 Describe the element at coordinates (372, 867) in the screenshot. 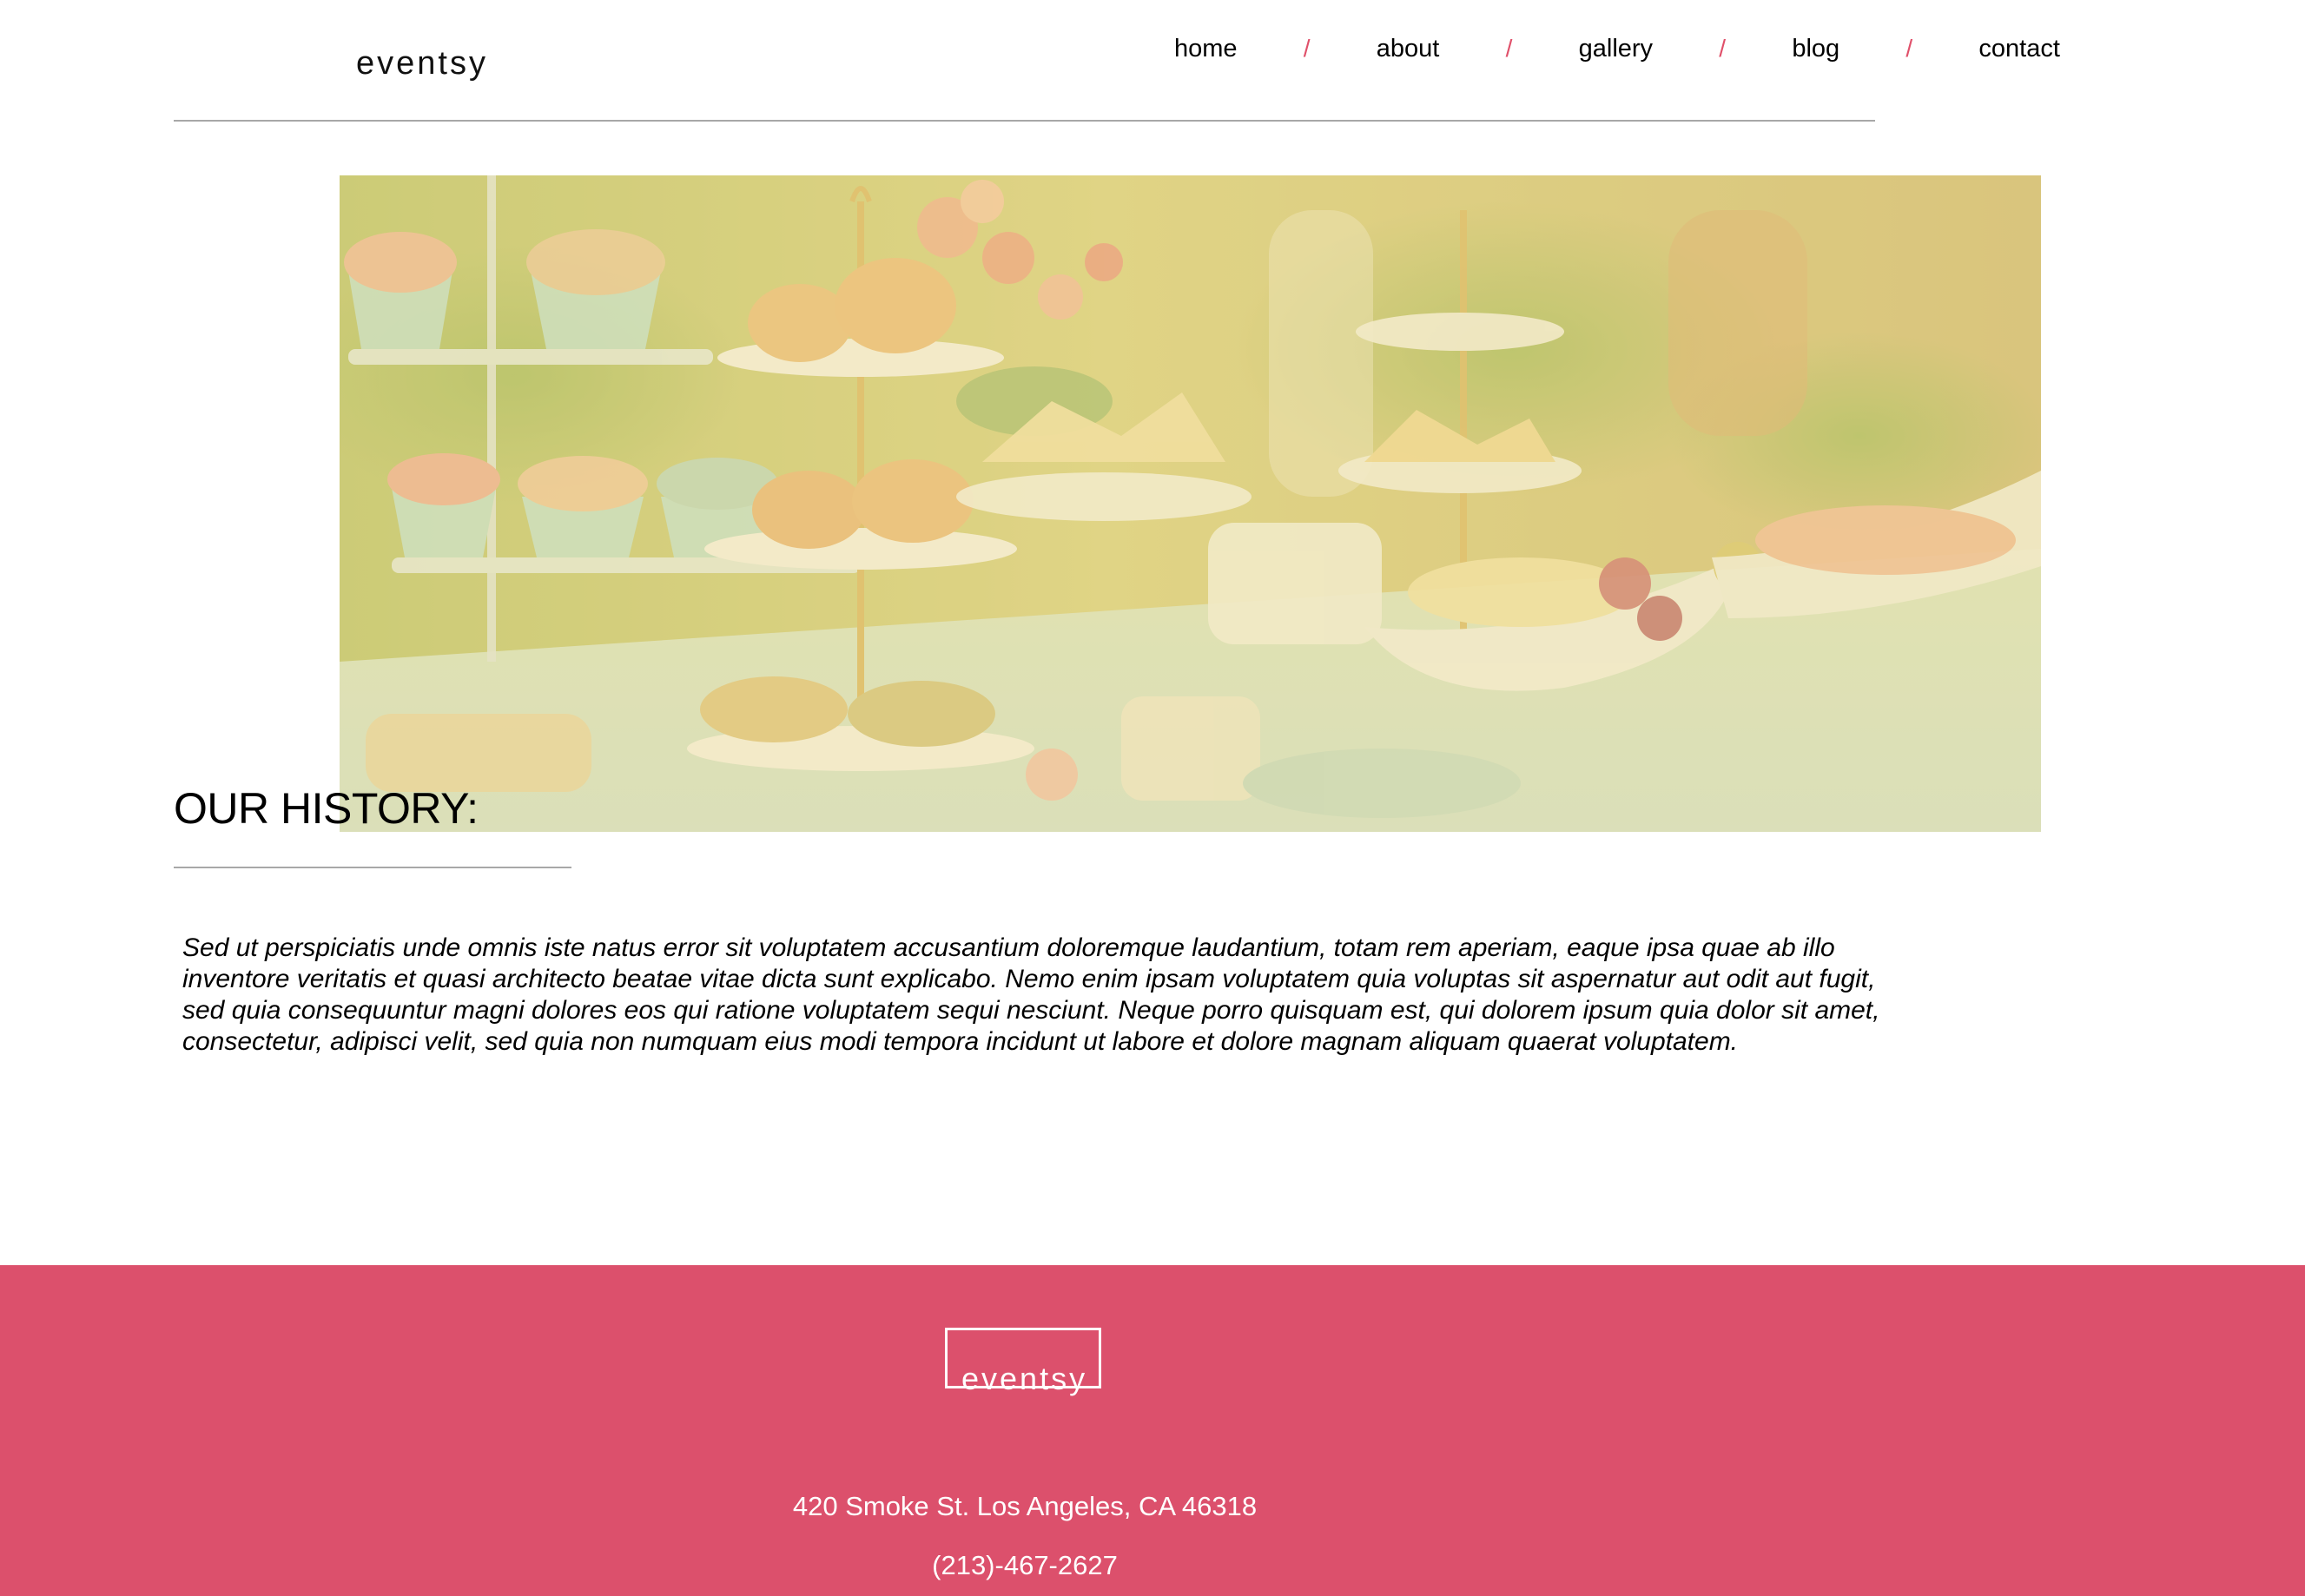

I see `history-divider` at that location.